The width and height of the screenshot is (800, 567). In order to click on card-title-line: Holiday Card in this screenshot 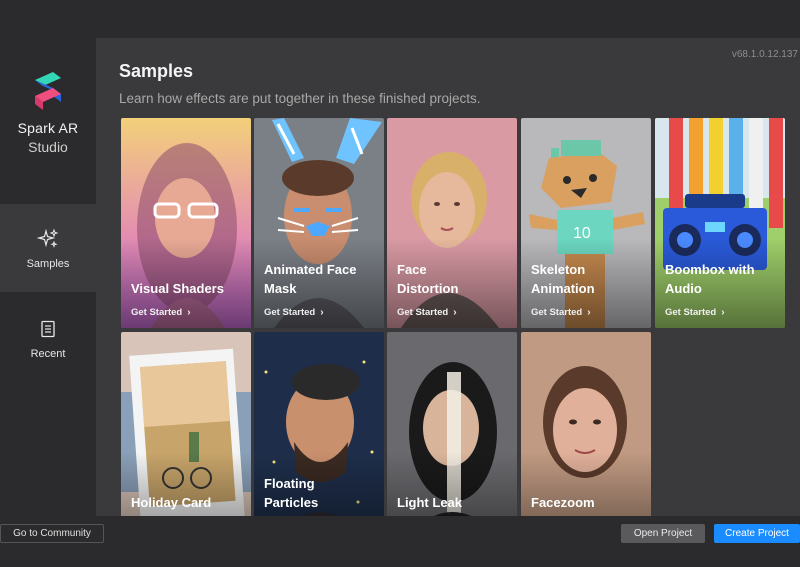, I will do `click(171, 502)`.